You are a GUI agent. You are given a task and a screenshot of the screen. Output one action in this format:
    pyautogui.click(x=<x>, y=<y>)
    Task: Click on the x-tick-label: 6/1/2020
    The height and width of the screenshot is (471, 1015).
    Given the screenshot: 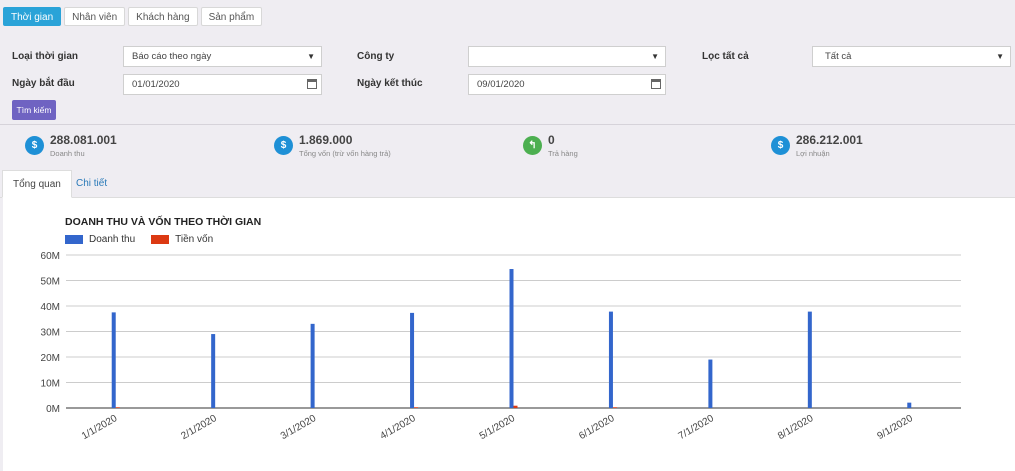 What is the action you would take?
    pyautogui.click(x=597, y=427)
    